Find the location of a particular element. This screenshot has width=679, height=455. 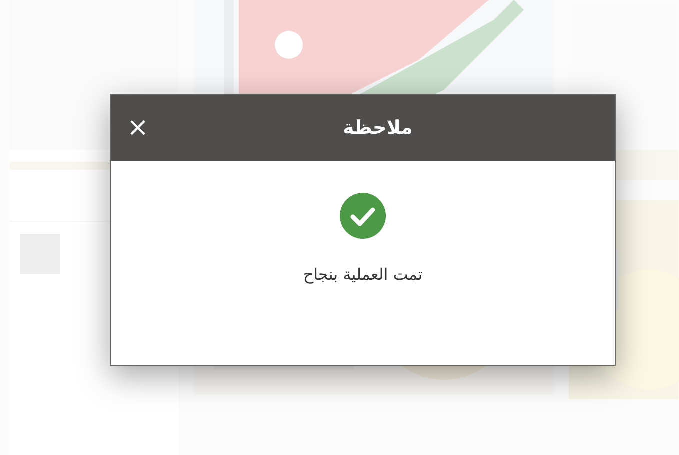

success-check-icon is located at coordinates (363, 216).